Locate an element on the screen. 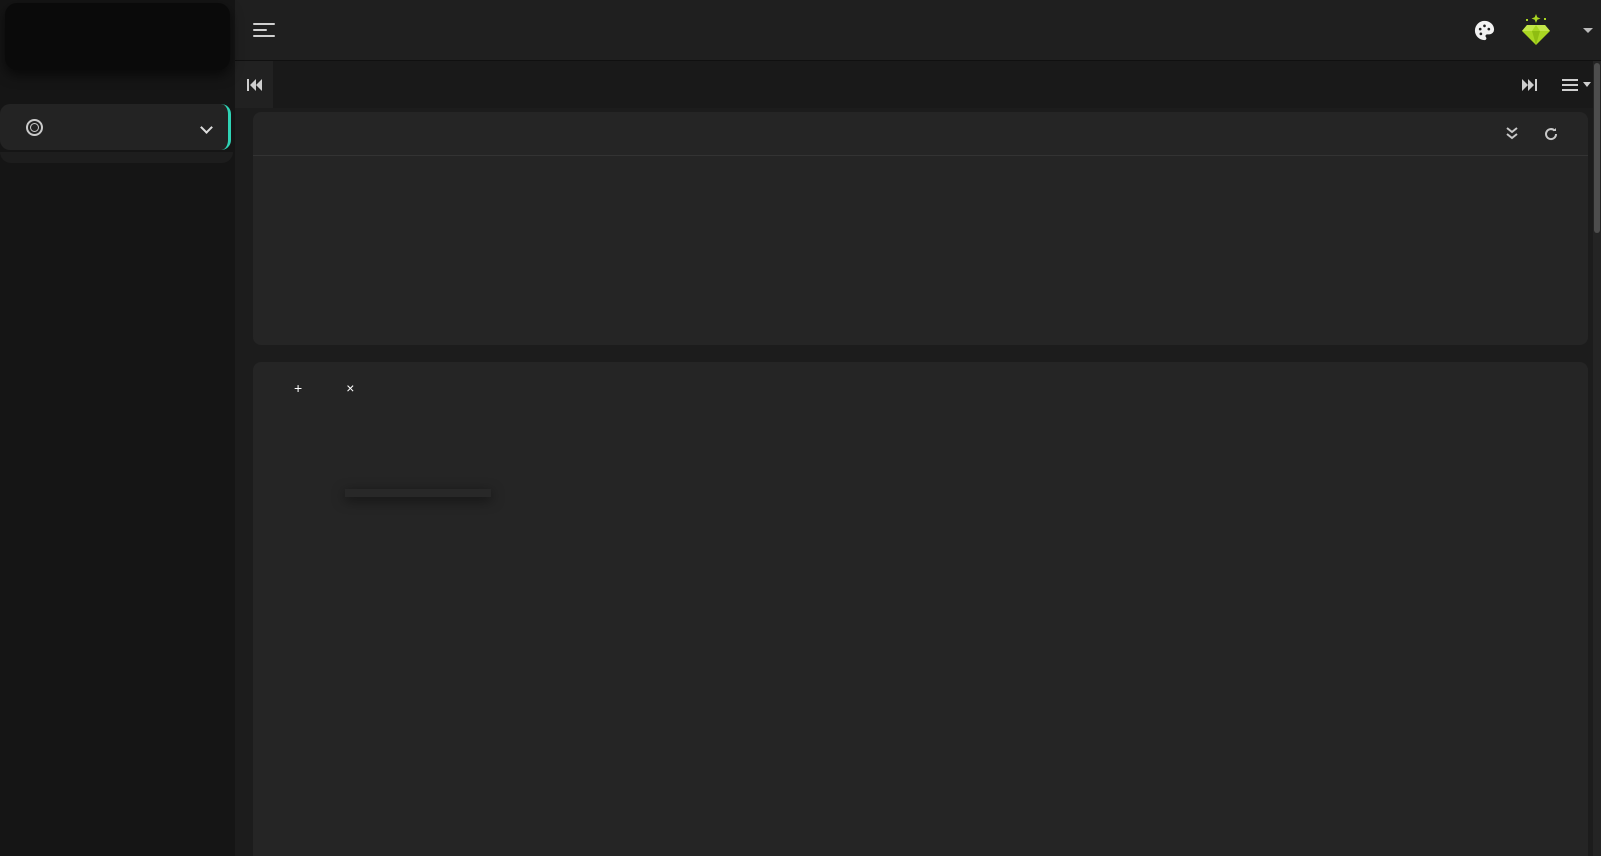 Image resolution: width=1601 pixels, height=856 pixels. add-button: + is located at coordinates (301, 387).